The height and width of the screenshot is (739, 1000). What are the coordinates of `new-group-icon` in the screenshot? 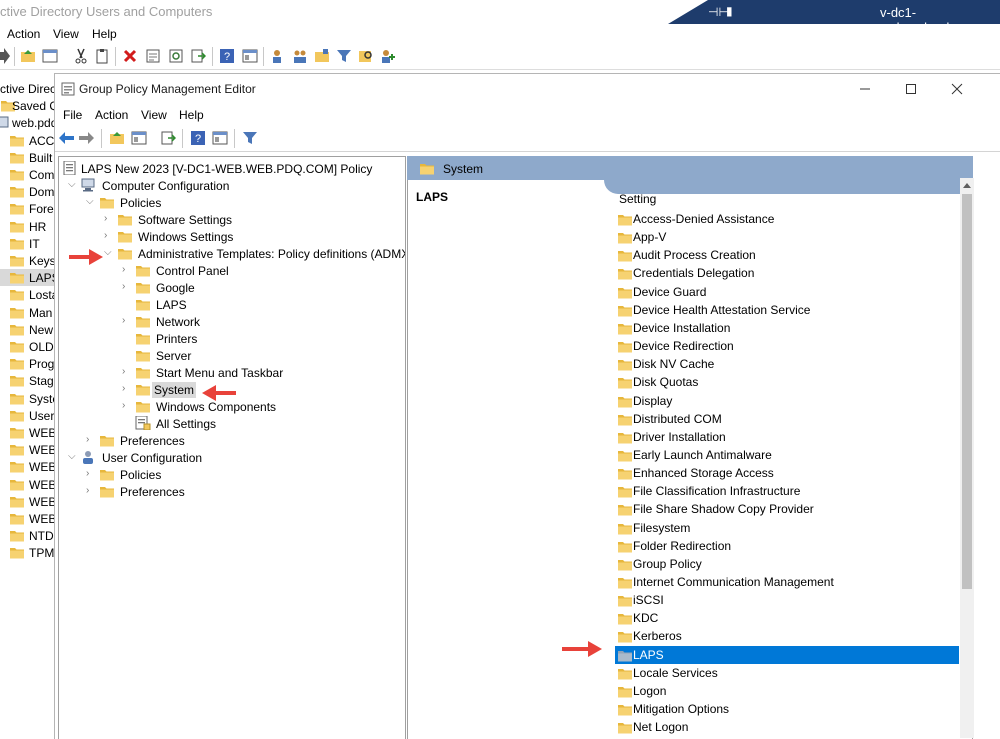 It's located at (300, 56).